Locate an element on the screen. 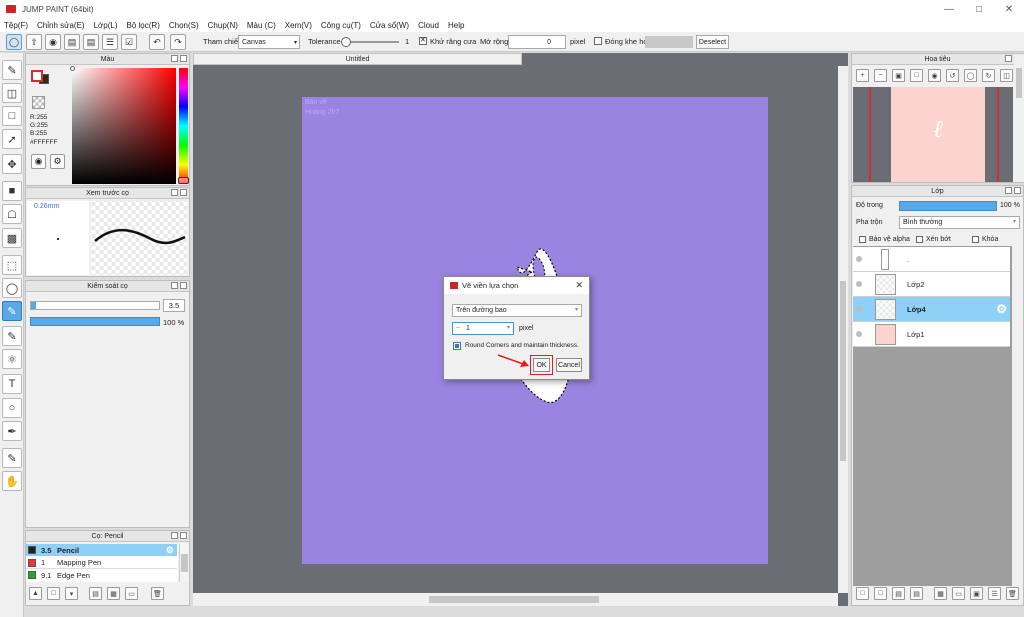 The image size is (1024, 617). hue-slider-thumb is located at coordinates (183, 180).